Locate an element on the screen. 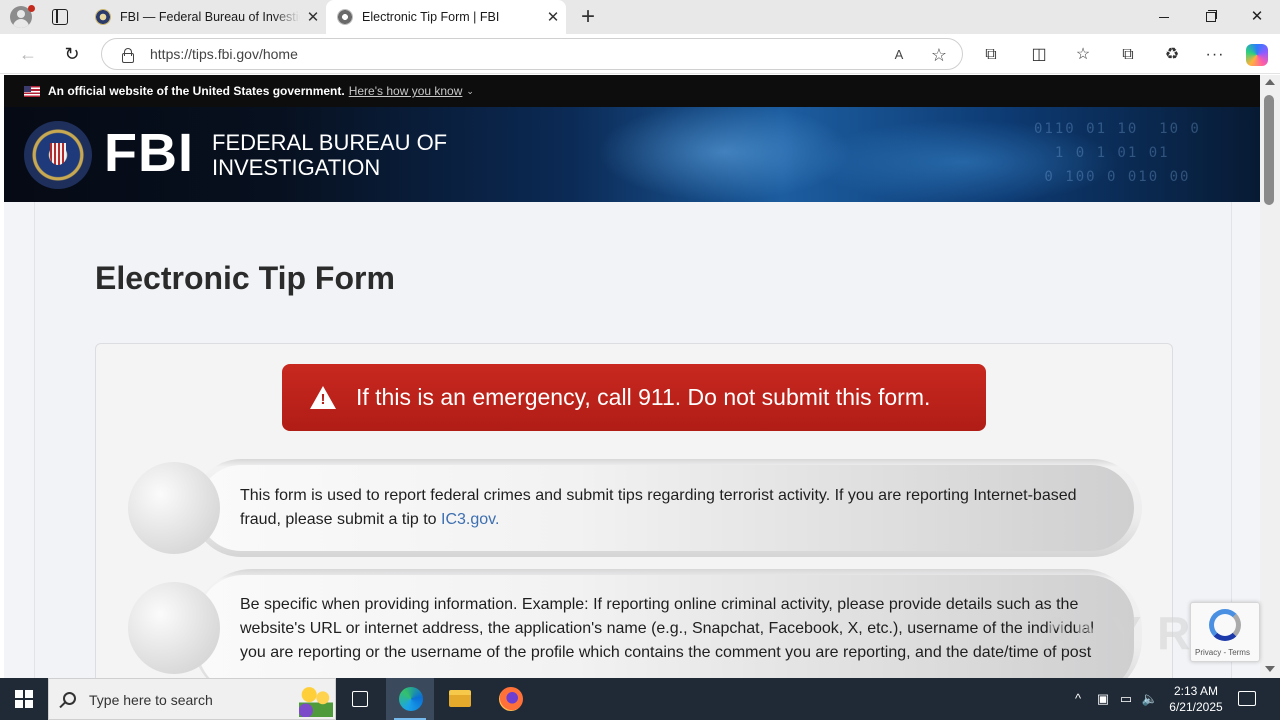  firefox-icon is located at coordinates (510, 699).